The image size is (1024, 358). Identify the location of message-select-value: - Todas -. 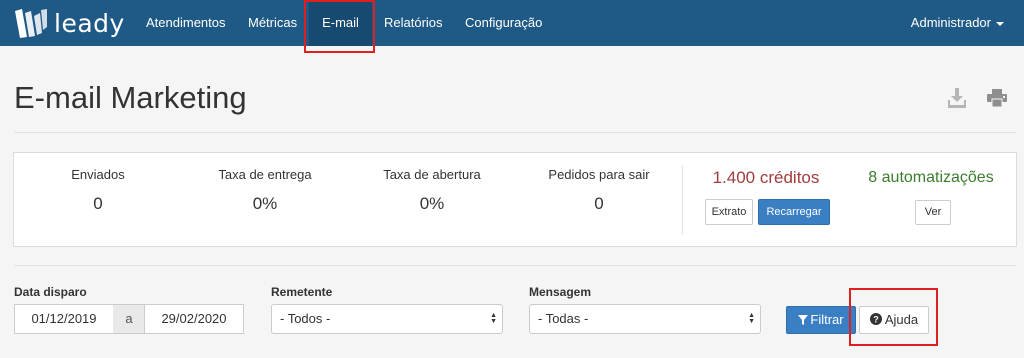
(563, 318).